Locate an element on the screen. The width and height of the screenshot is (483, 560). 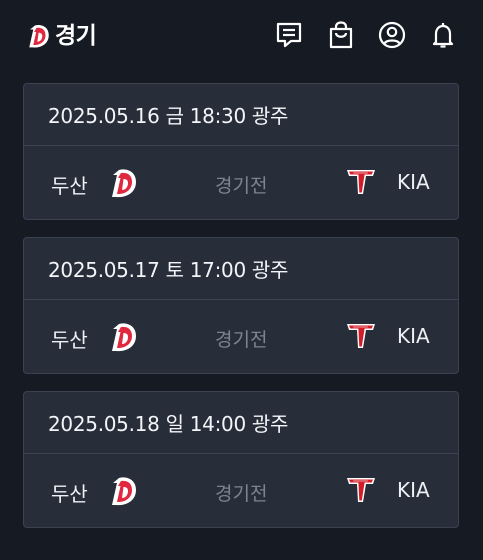
notification-button is located at coordinates (443, 35).